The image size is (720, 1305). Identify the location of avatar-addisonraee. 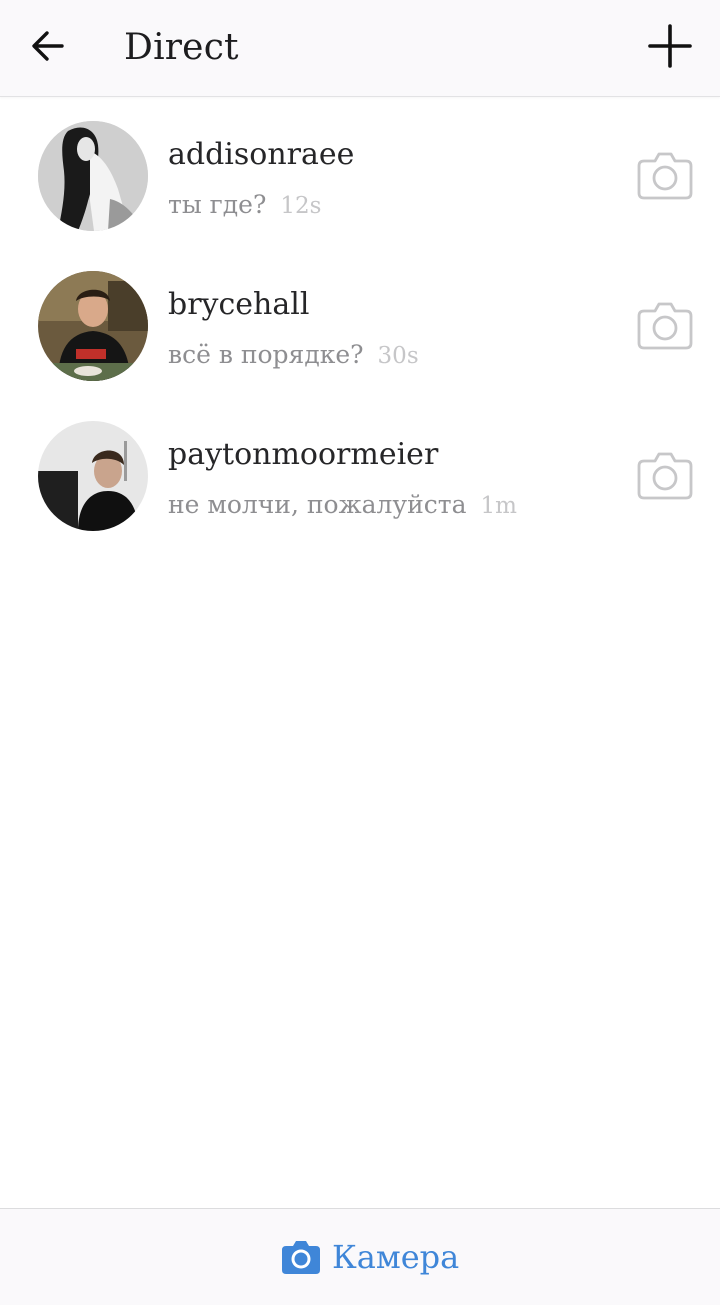
(93, 176).